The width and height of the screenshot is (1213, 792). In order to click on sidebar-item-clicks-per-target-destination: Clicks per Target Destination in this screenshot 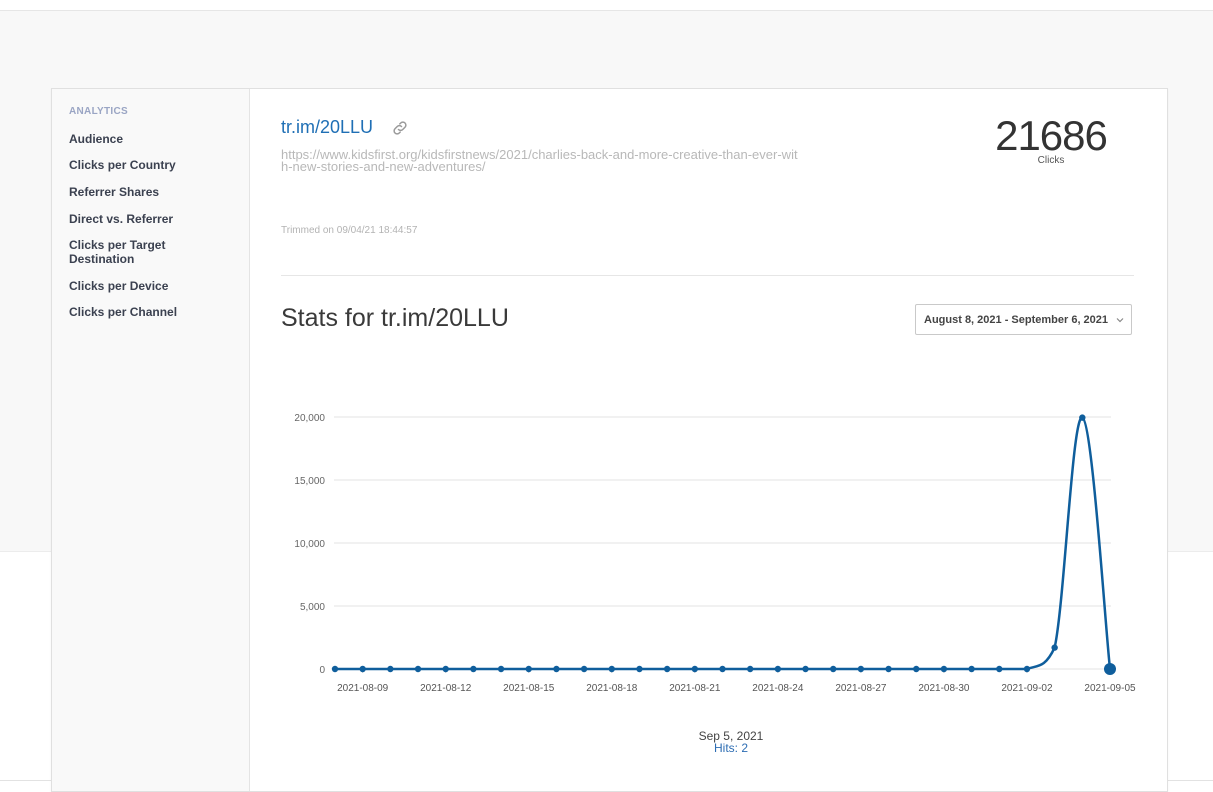, I will do `click(139, 252)`.